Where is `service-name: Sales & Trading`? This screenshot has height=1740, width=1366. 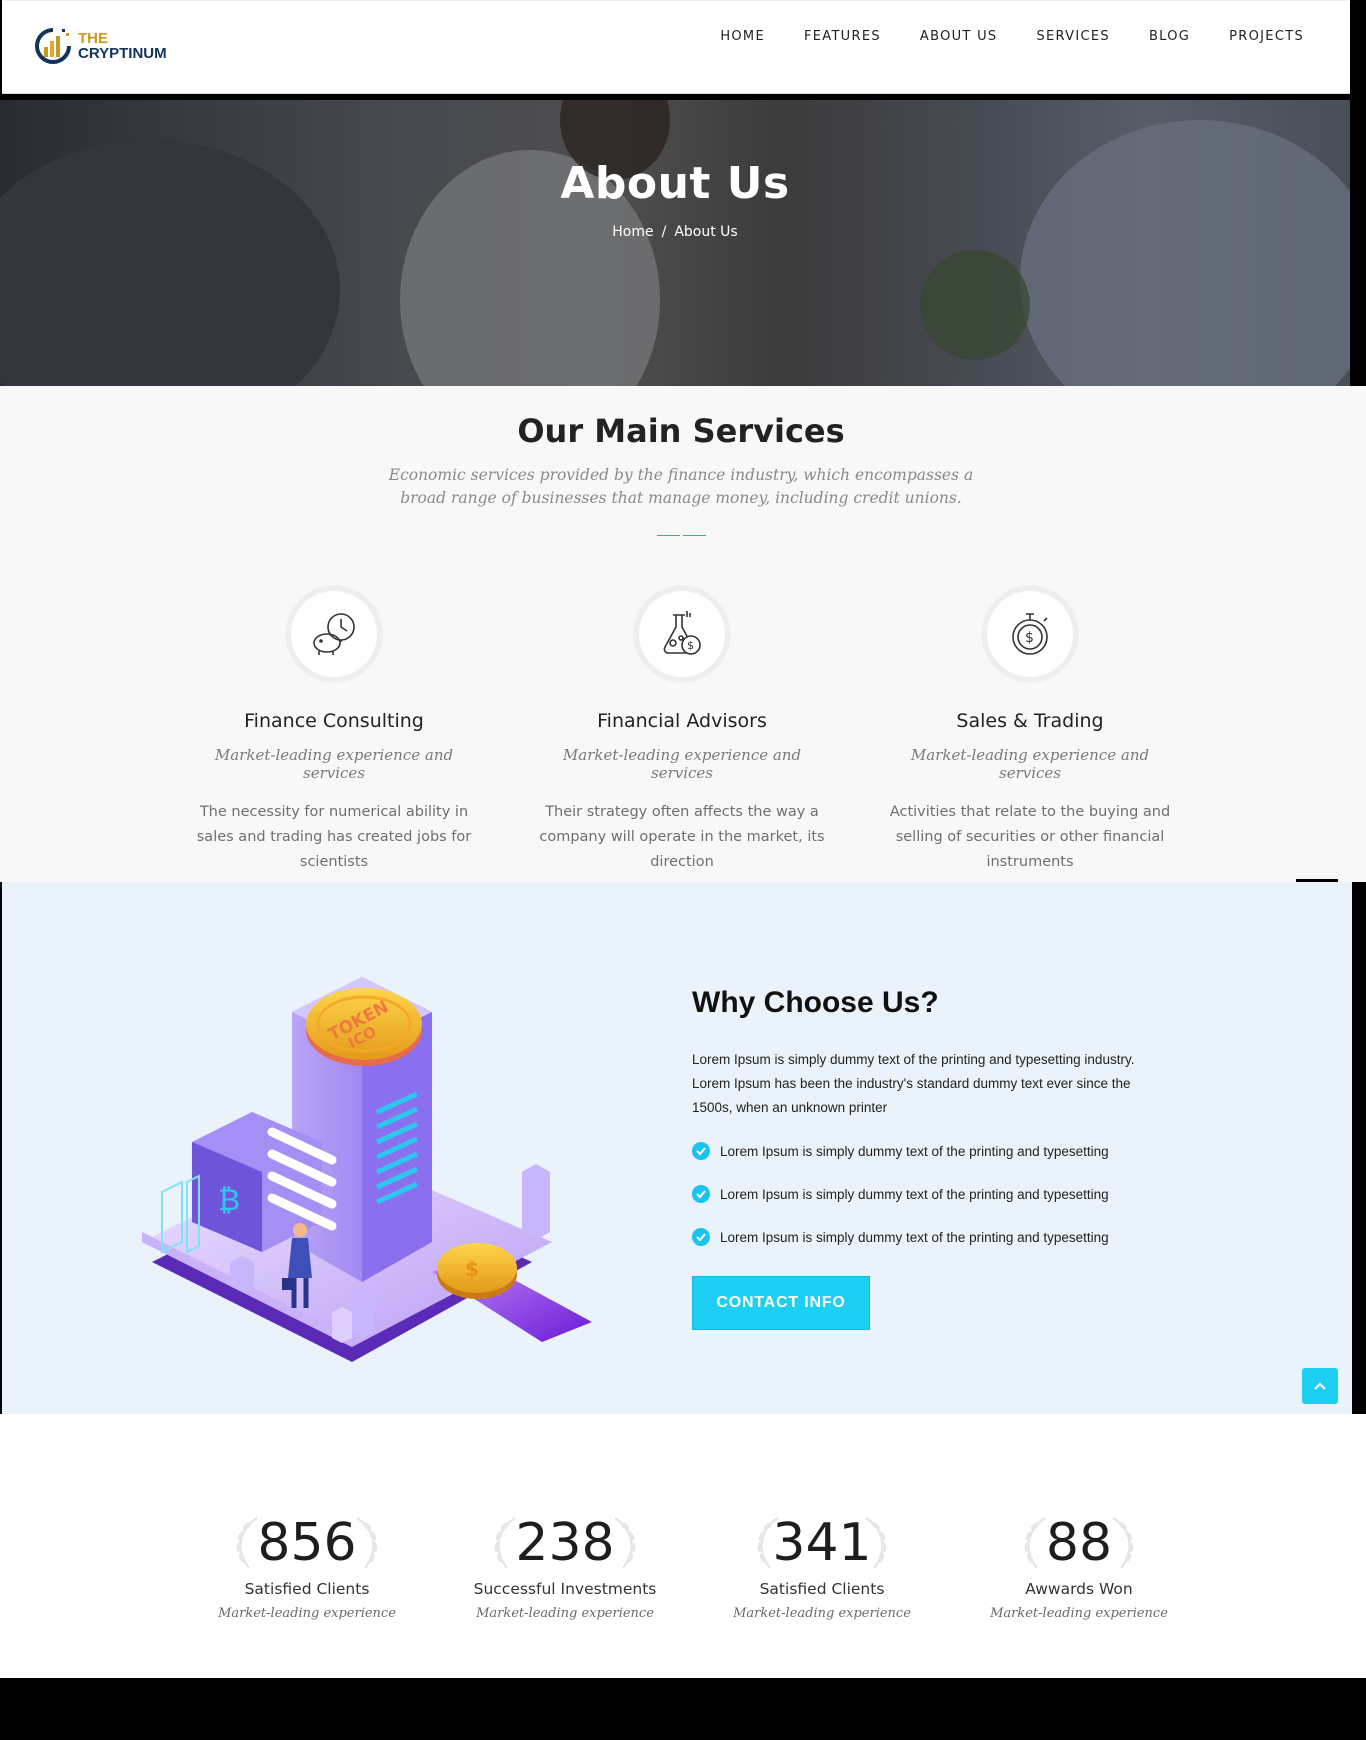
service-name: Sales & Trading is located at coordinates (1030, 721).